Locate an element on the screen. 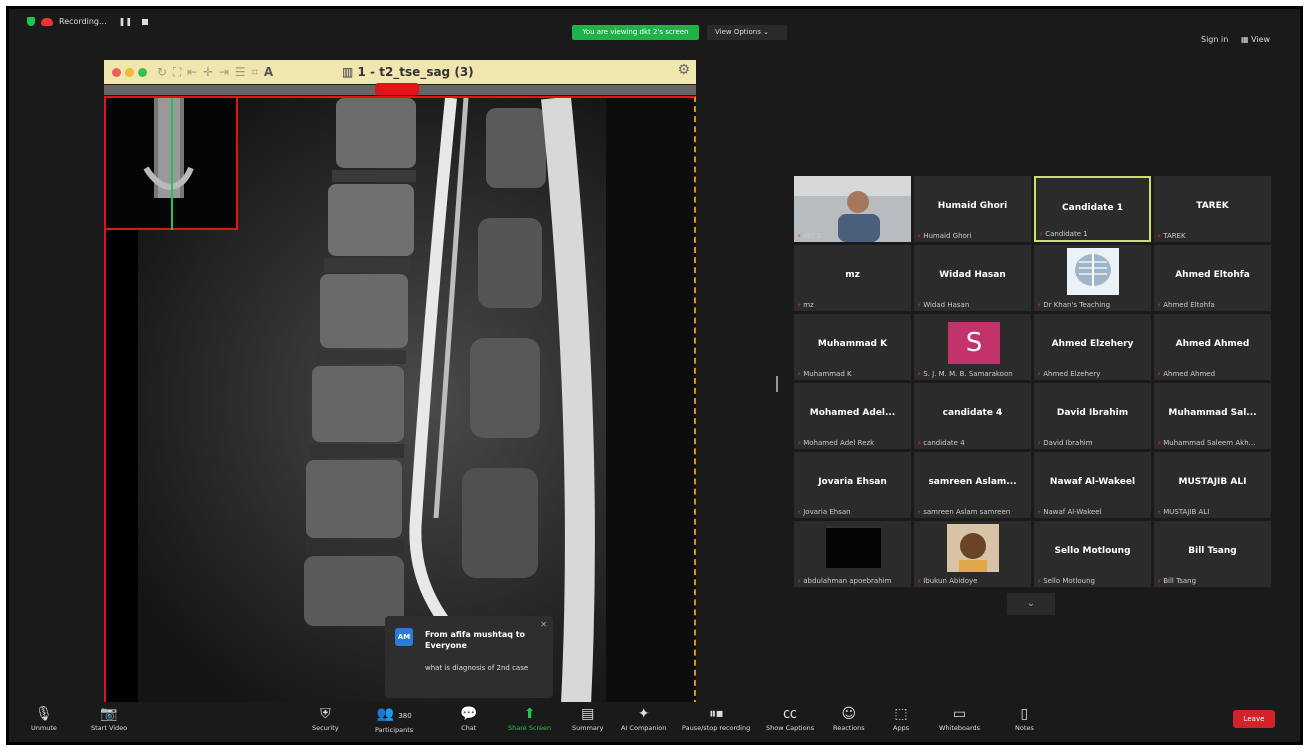 This screenshot has height=751, width=1309. series-scroll-thumb is located at coordinates (397, 89).